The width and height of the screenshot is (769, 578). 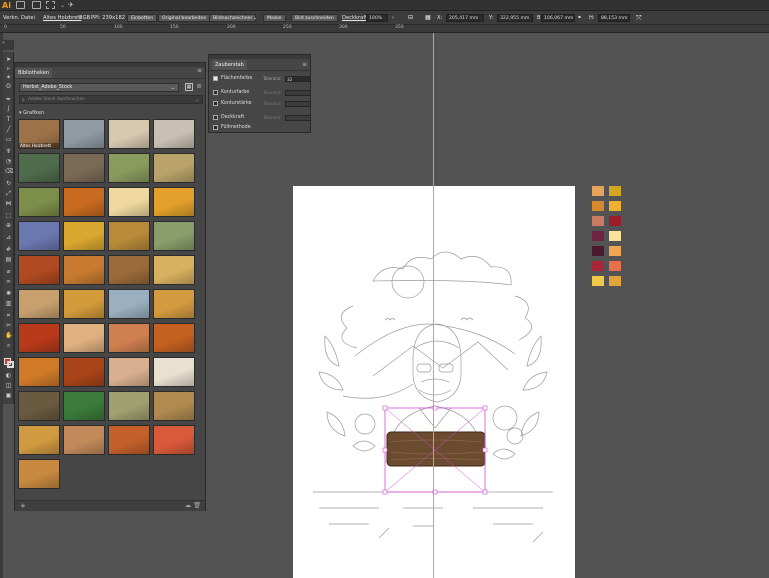 What do you see at coordinates (377, 18) in the screenshot?
I see `opacity-field: 100%` at bounding box center [377, 18].